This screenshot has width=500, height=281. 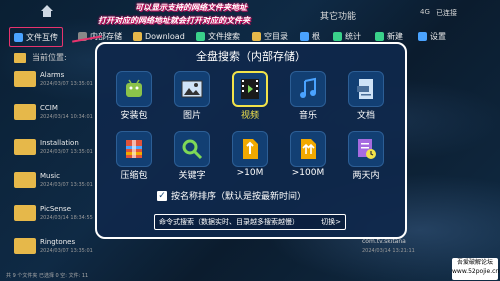 I want to click on sort-label: 按名称排序（默认是按最新时间）, so click(x=239, y=197).